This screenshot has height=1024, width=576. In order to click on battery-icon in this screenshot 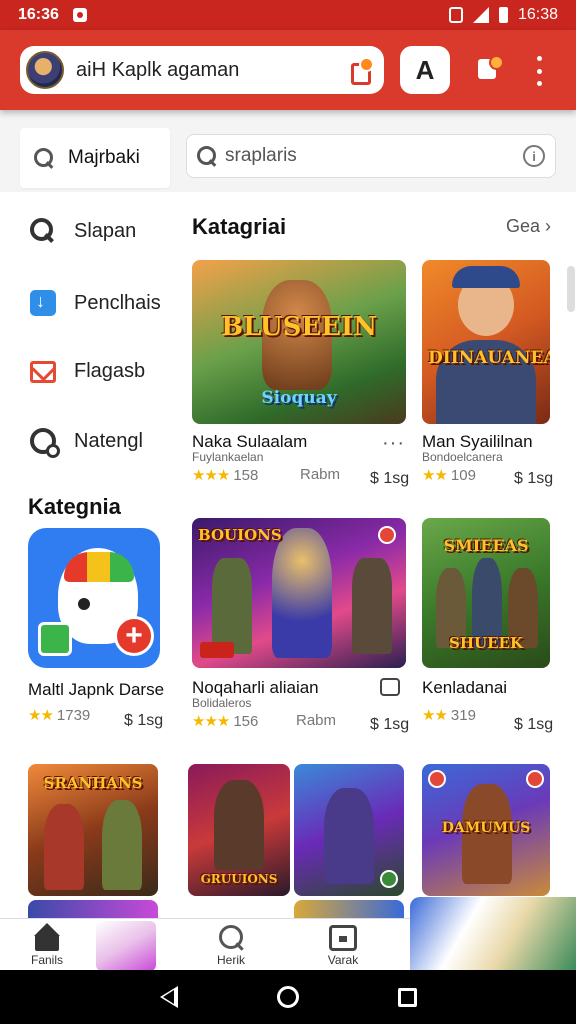, I will do `click(503, 15)`.